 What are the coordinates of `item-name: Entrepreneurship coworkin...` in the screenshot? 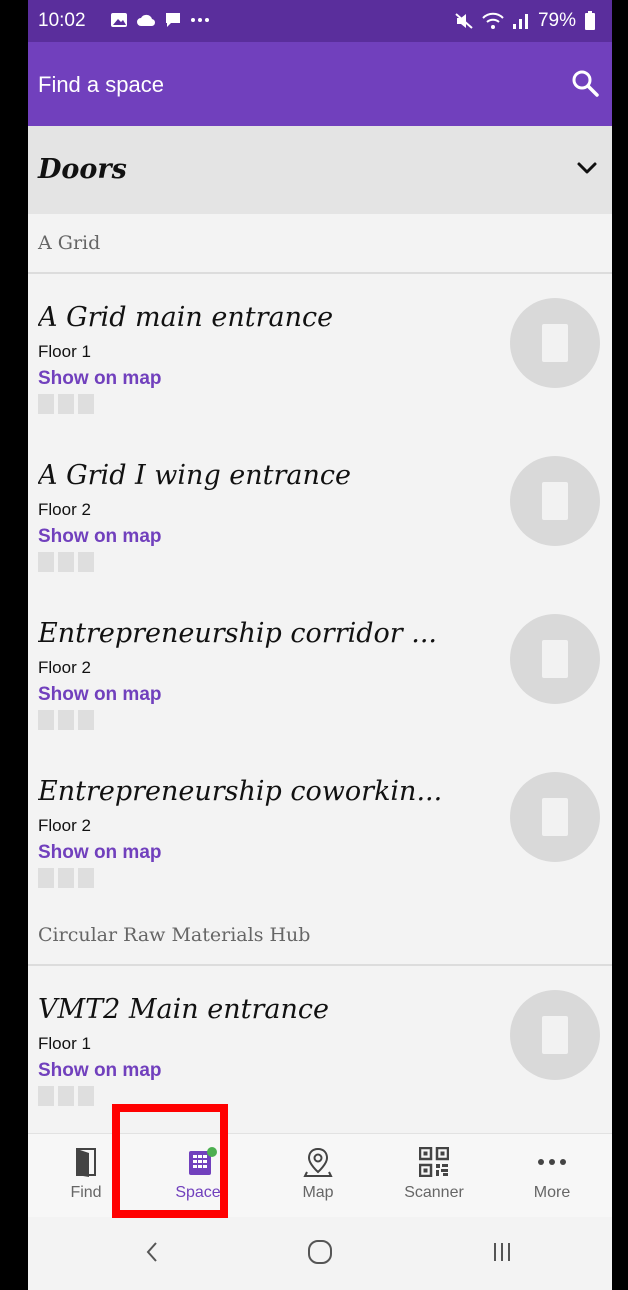 It's located at (240, 791).